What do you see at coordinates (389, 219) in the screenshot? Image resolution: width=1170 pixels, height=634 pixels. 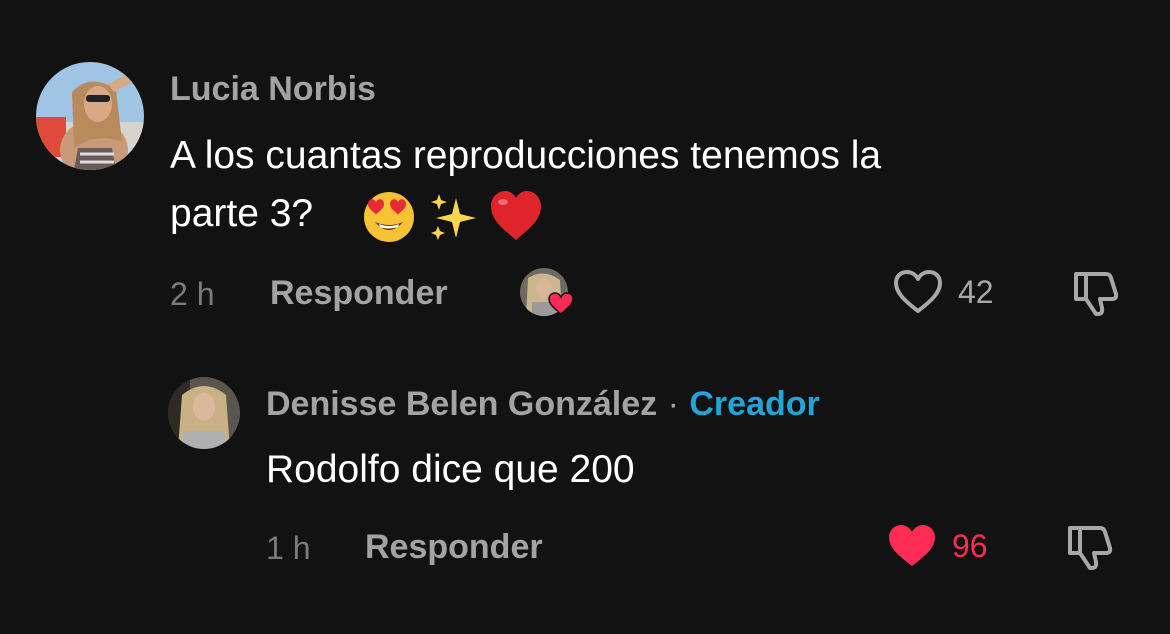 I see `heart-eyes-emoji` at bounding box center [389, 219].